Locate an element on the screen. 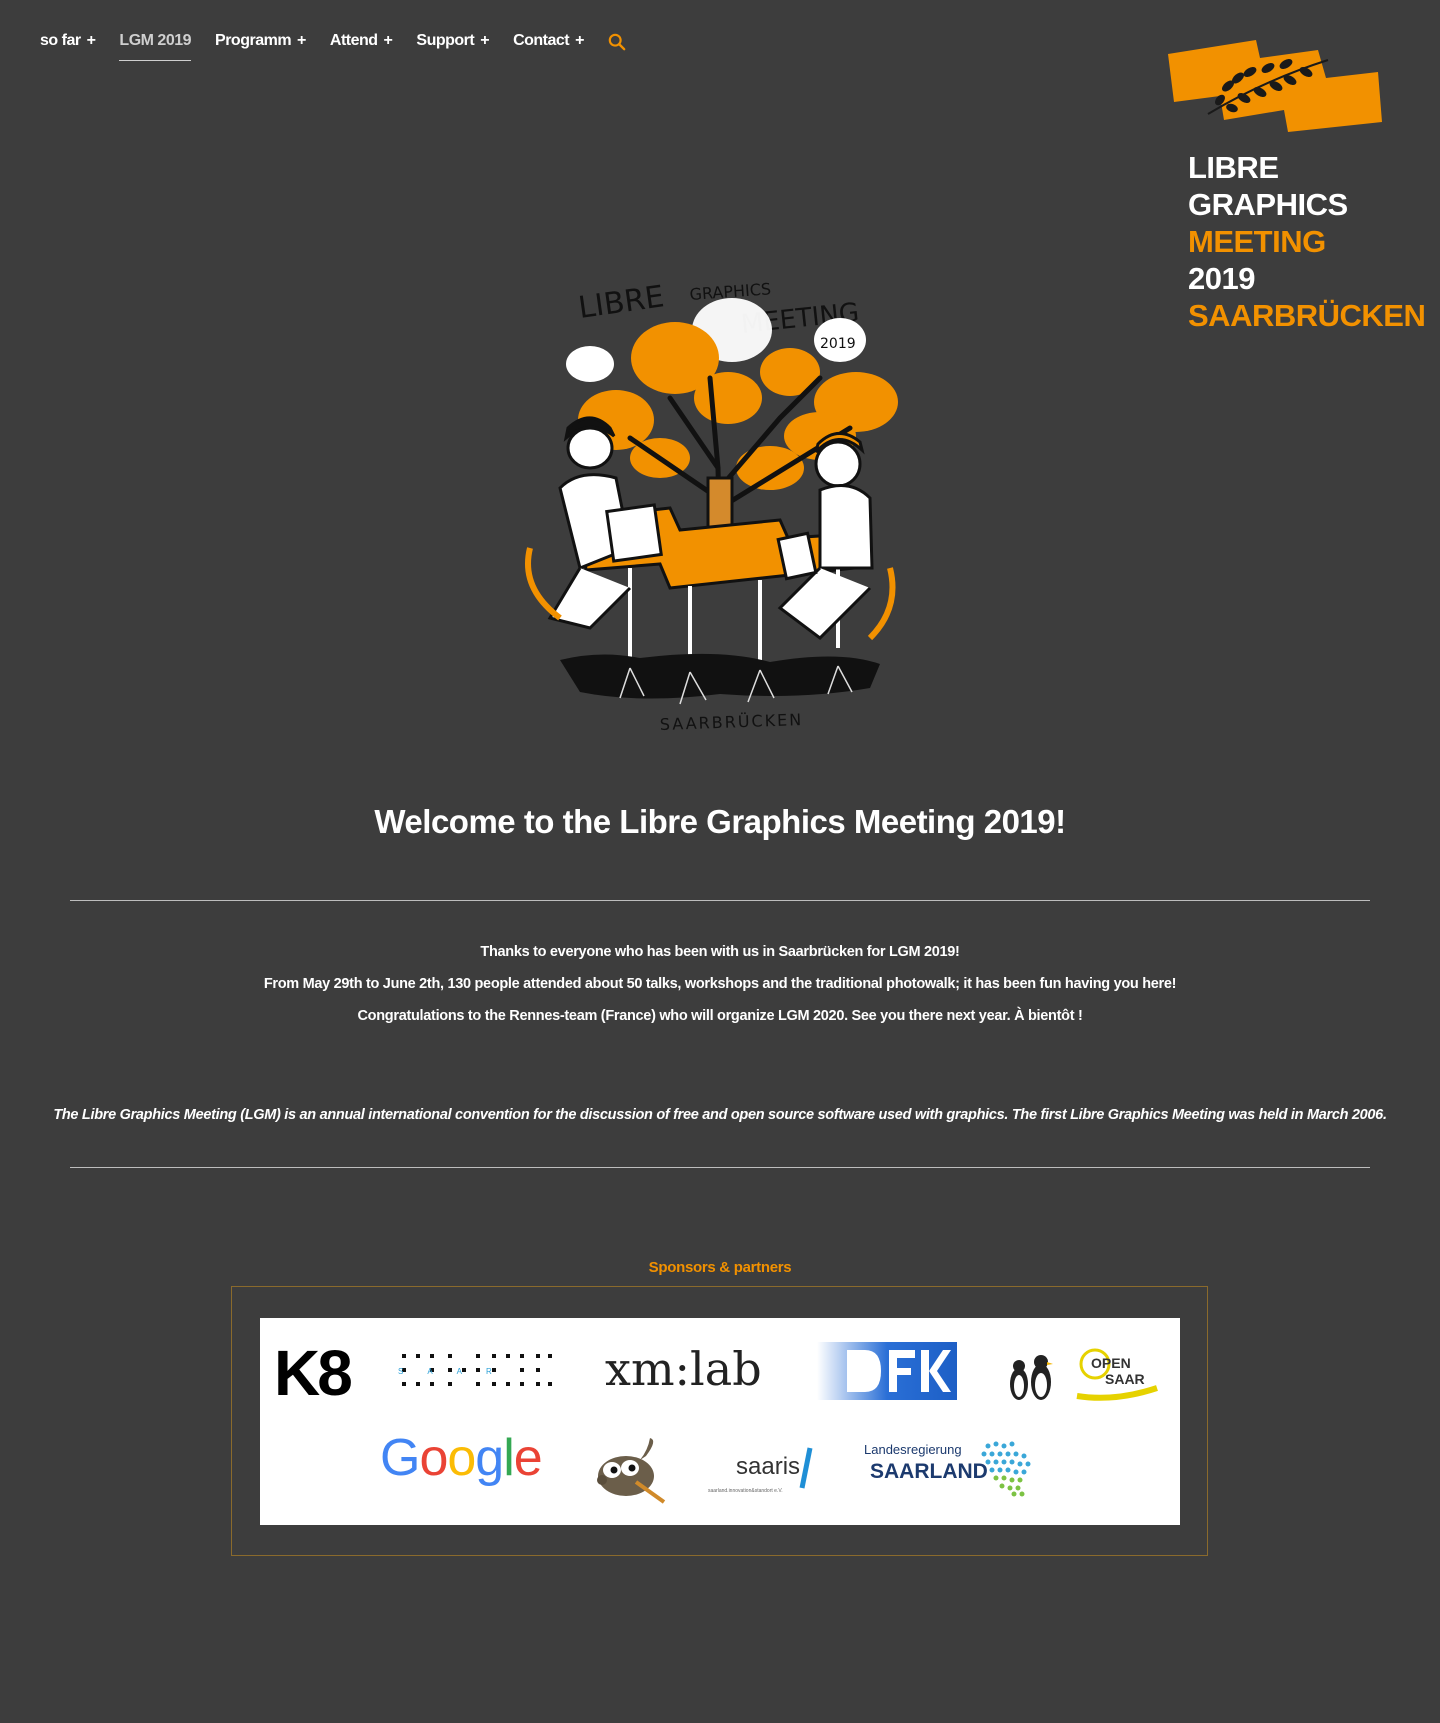 The image size is (1440, 1723). opensaar-top-text: OPEN is located at coordinates (1111, 1363).